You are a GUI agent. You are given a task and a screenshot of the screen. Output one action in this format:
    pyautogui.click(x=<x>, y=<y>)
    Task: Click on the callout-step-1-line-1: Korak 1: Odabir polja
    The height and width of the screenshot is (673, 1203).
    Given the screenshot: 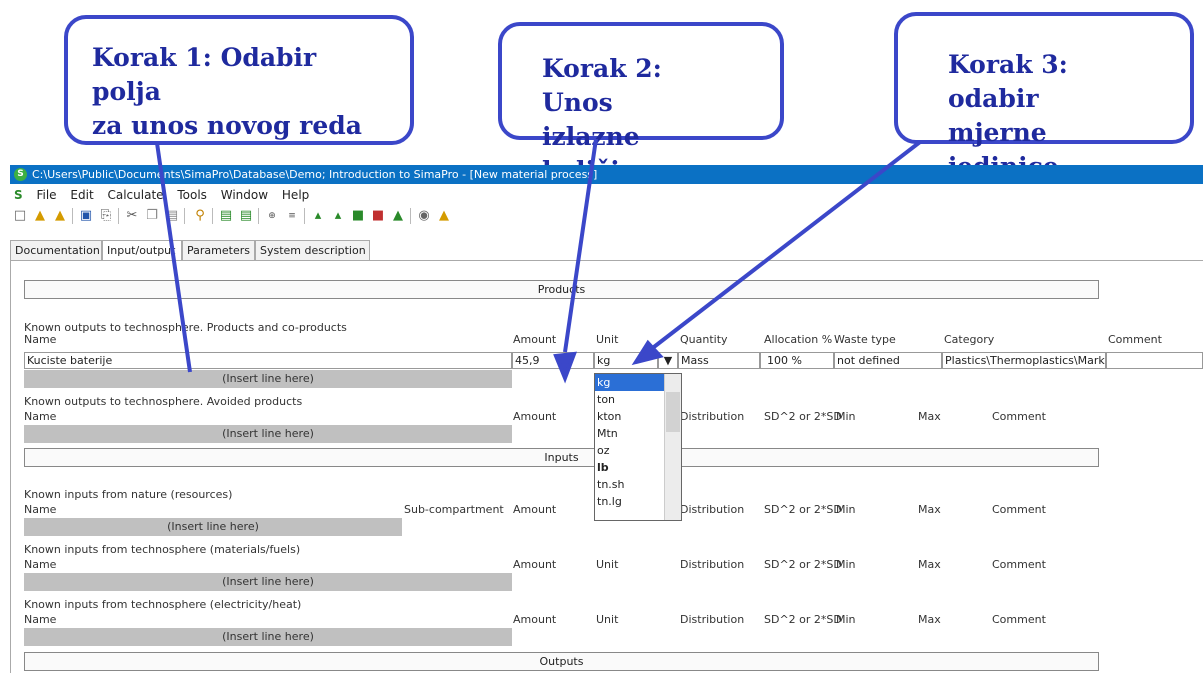 What is the action you would take?
    pyautogui.click(x=204, y=74)
    